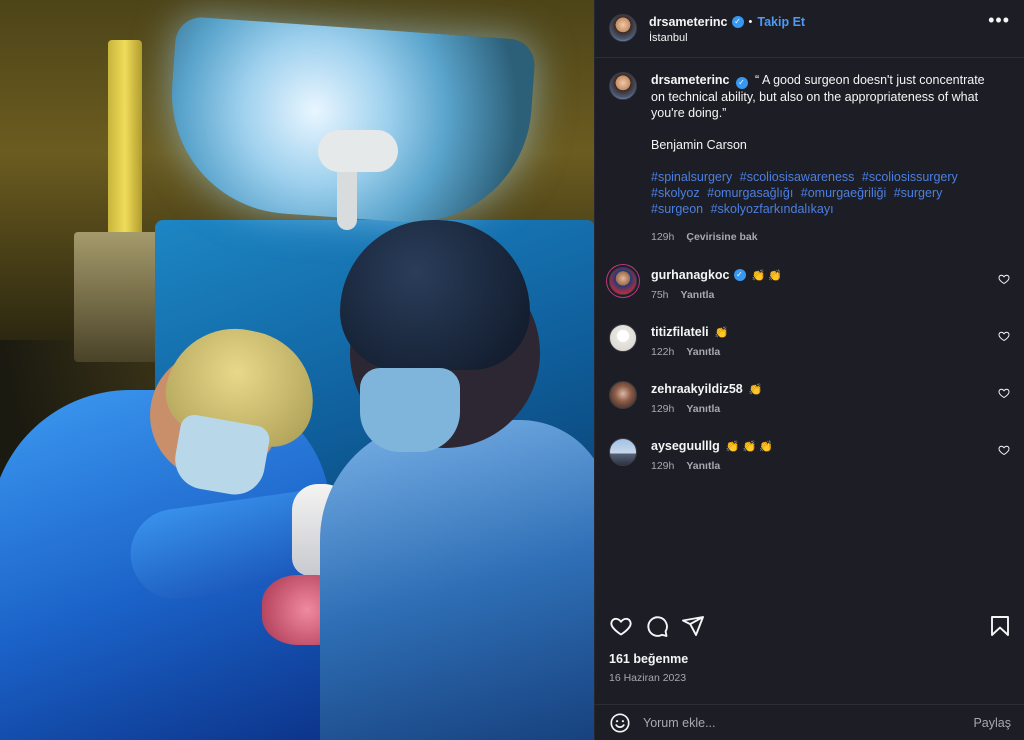  What do you see at coordinates (677, 209) in the screenshot?
I see `hashtag: #surgeon` at bounding box center [677, 209].